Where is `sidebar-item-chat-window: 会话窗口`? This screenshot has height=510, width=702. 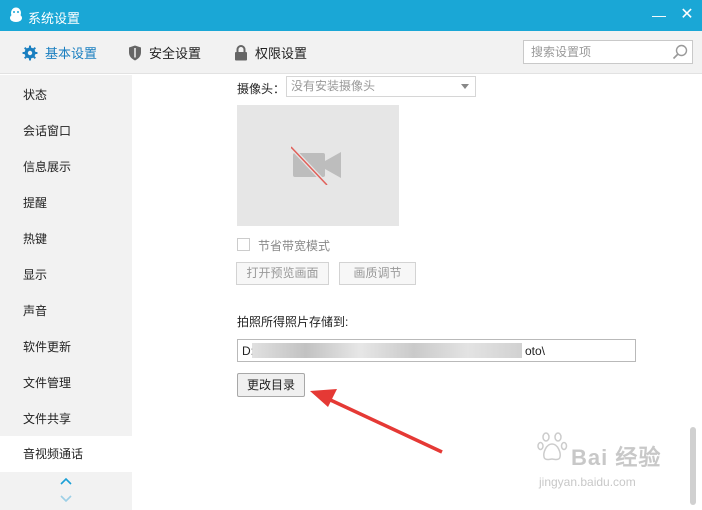
sidebar-item-chat-window: 会话窗口 is located at coordinates (66, 131).